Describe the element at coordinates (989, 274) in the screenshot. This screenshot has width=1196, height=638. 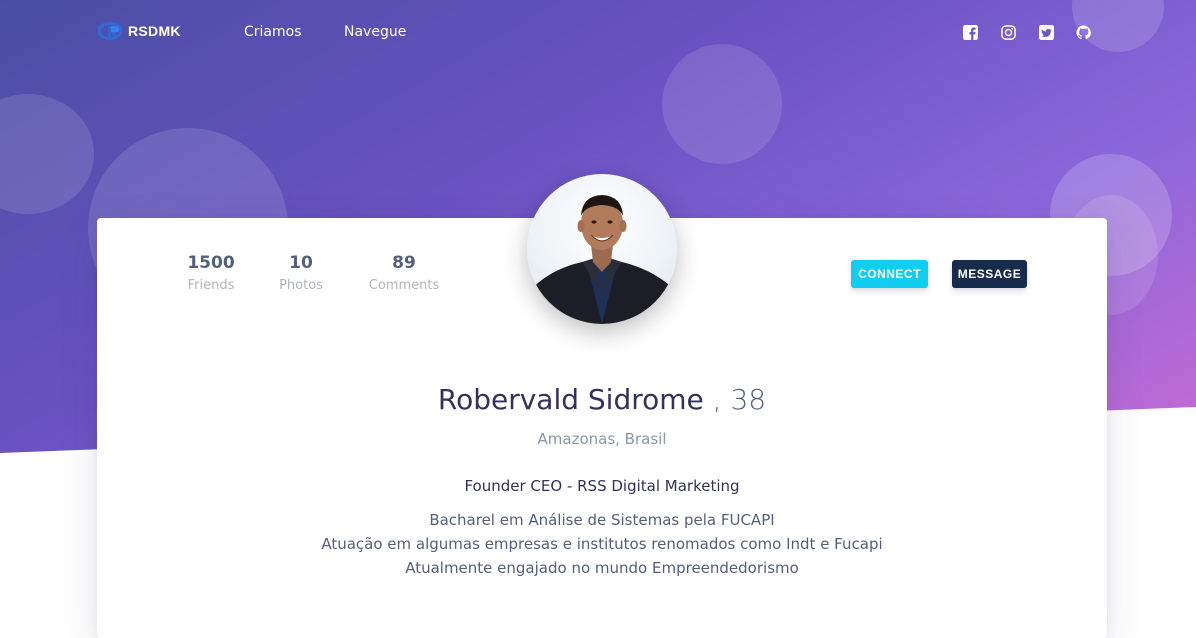
I see `message-button: MESSAGE` at that location.